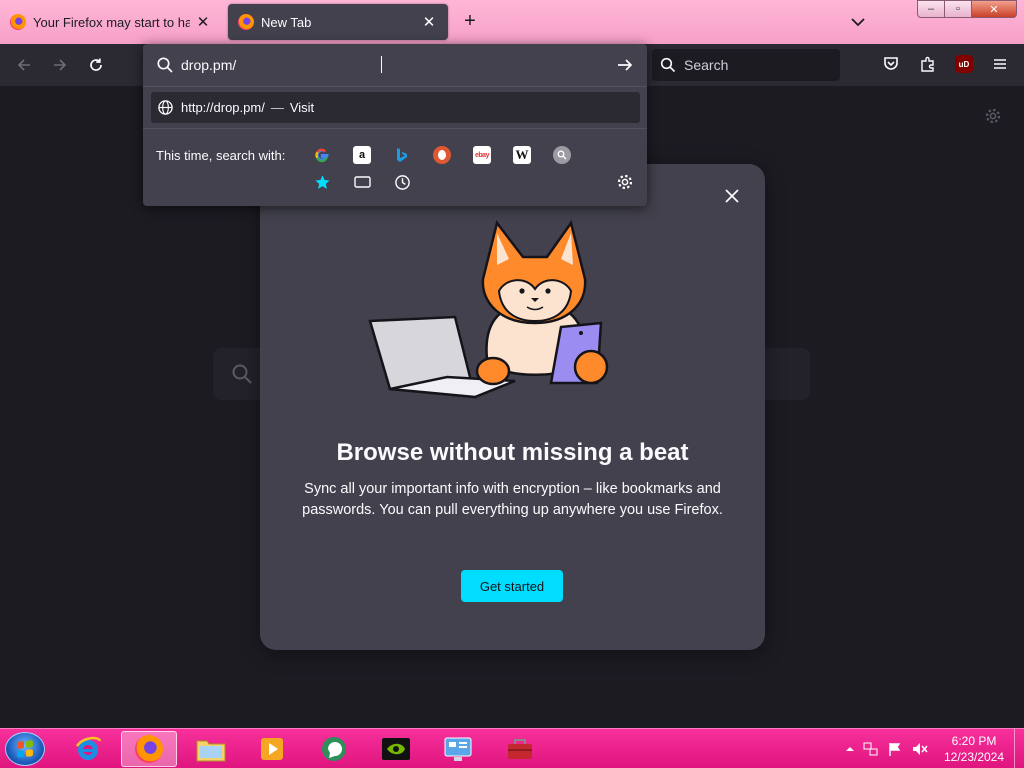  What do you see at coordinates (334, 749) in the screenshot?
I see `messenger-taskbar-icon` at bounding box center [334, 749].